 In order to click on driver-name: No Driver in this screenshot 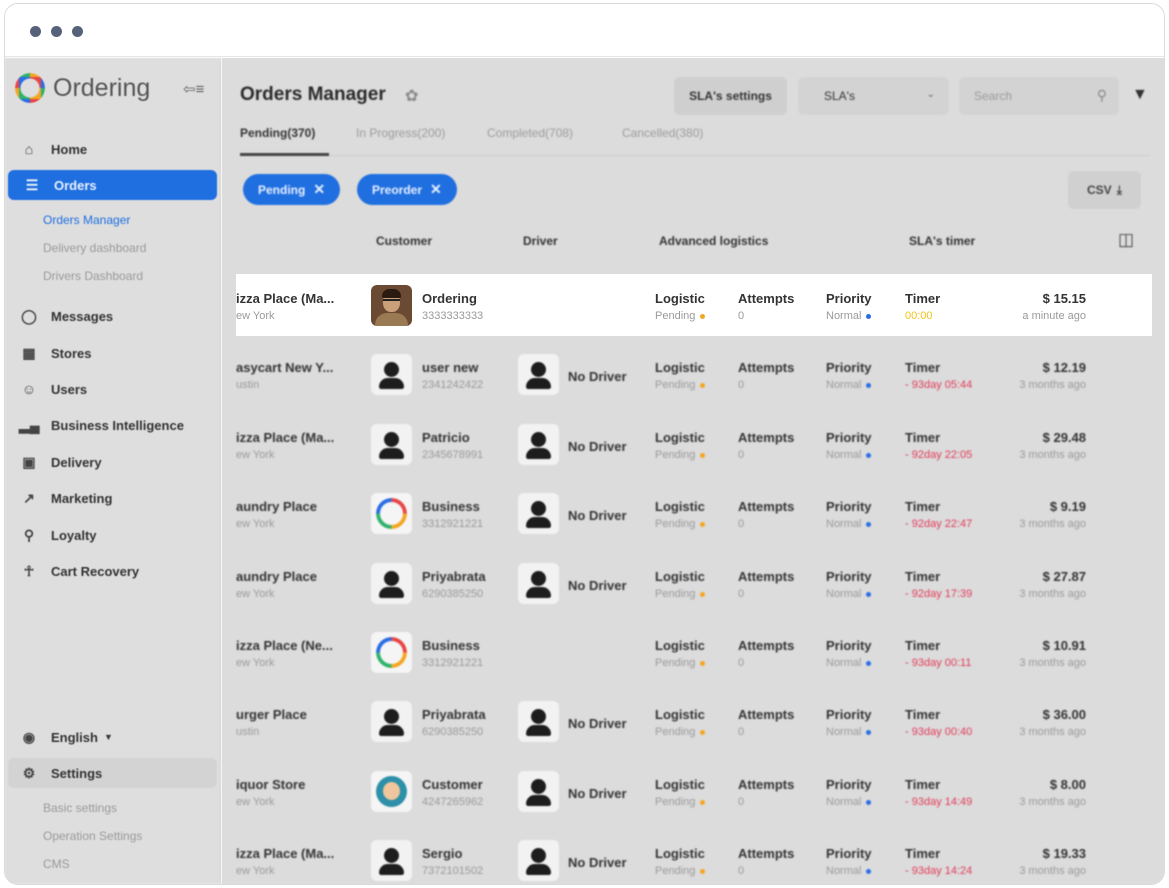, I will do `click(597, 862)`.